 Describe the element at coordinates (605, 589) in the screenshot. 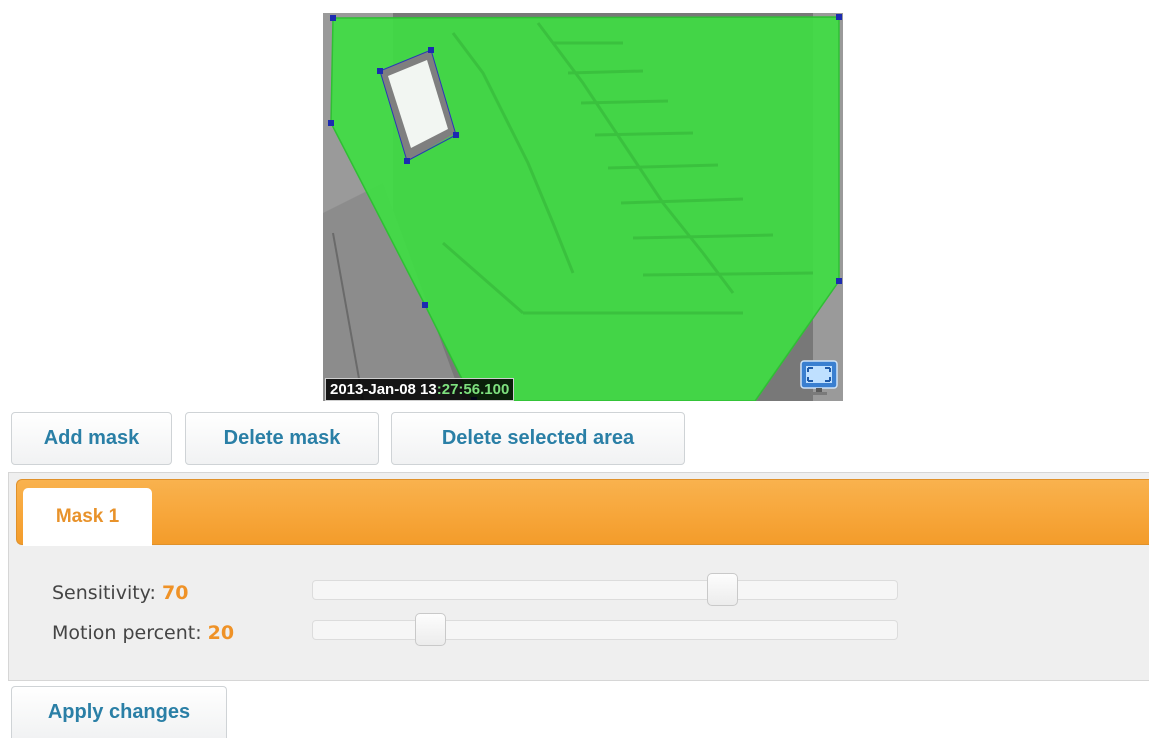

I see `sensitivity-slider` at that location.